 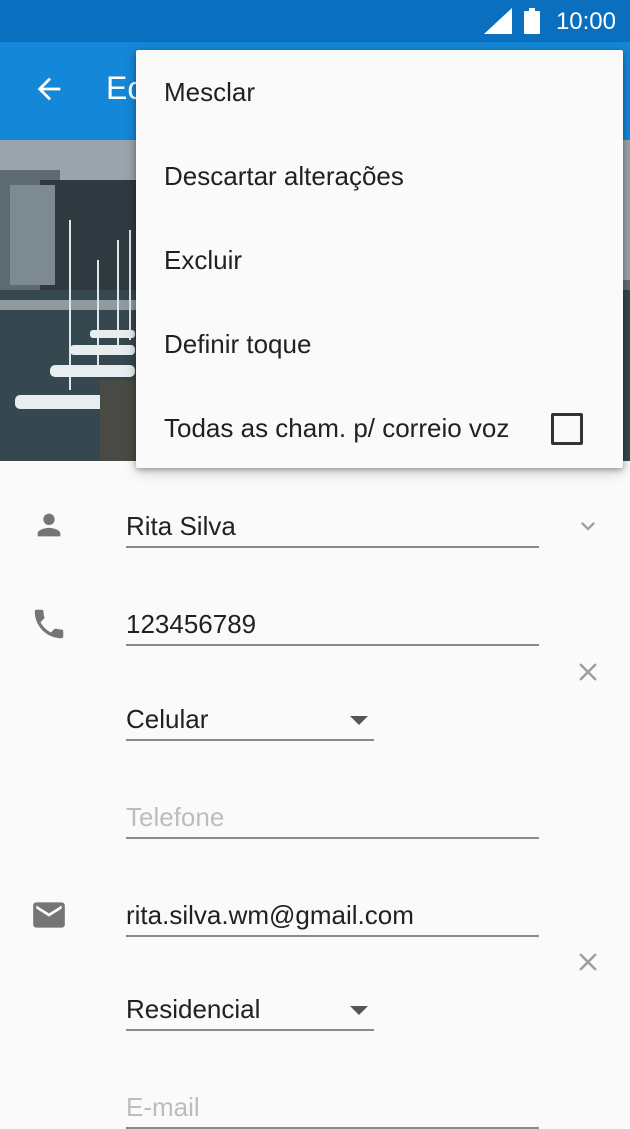 I want to click on remove-phone-icon, so click(x=588, y=672).